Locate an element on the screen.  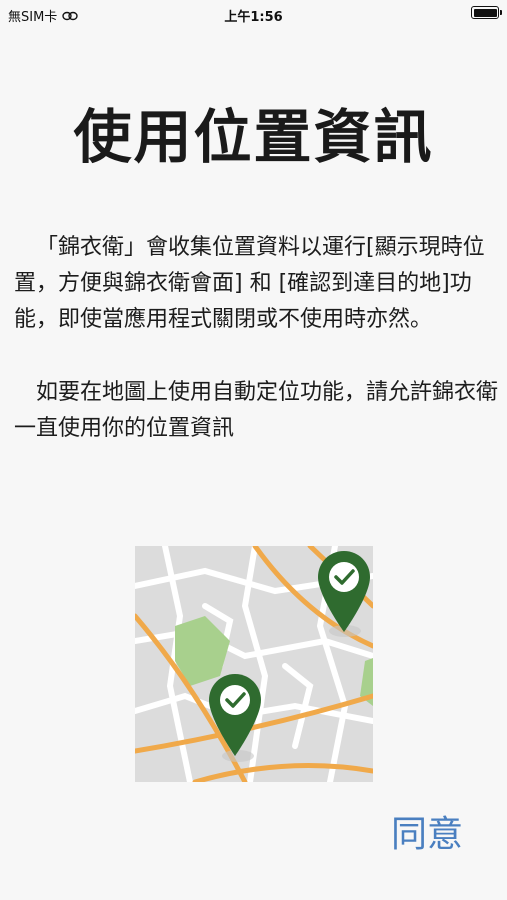
status-time: 上午1:56 is located at coordinates (253, 17).